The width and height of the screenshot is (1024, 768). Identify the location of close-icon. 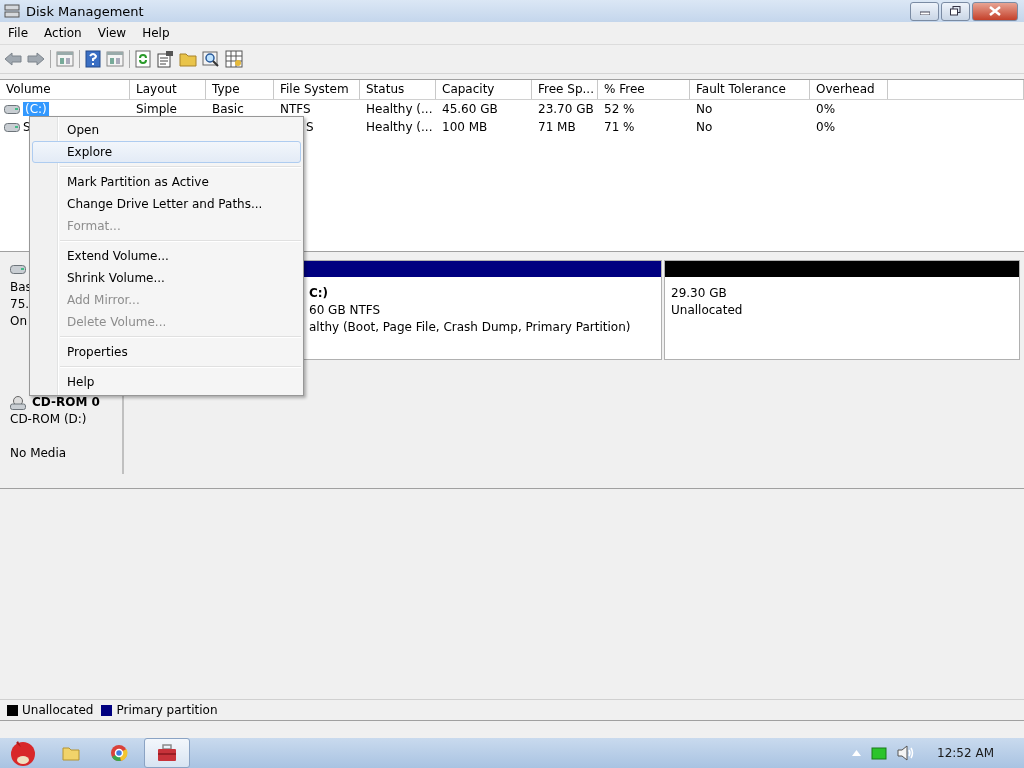
(995, 11).